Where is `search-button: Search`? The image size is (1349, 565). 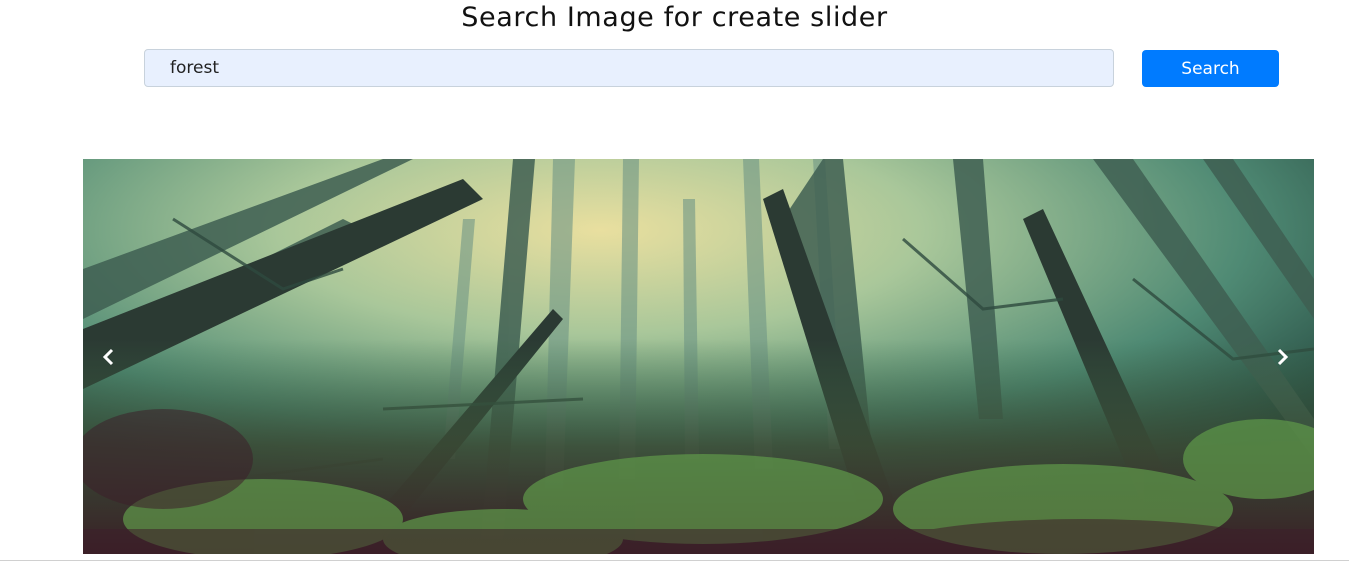
search-button: Search is located at coordinates (1210, 68).